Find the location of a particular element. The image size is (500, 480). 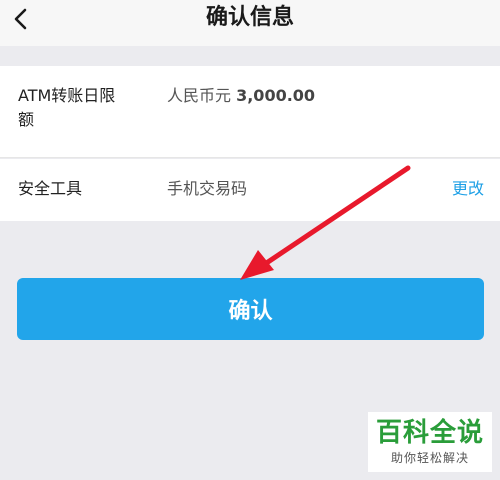

confirm-button: 确认 is located at coordinates (250, 309).